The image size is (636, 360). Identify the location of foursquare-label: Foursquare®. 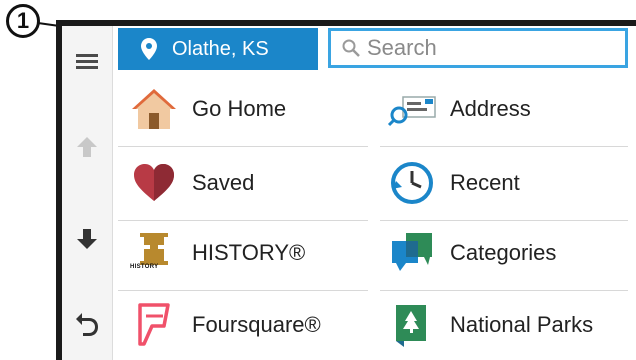
(256, 324).